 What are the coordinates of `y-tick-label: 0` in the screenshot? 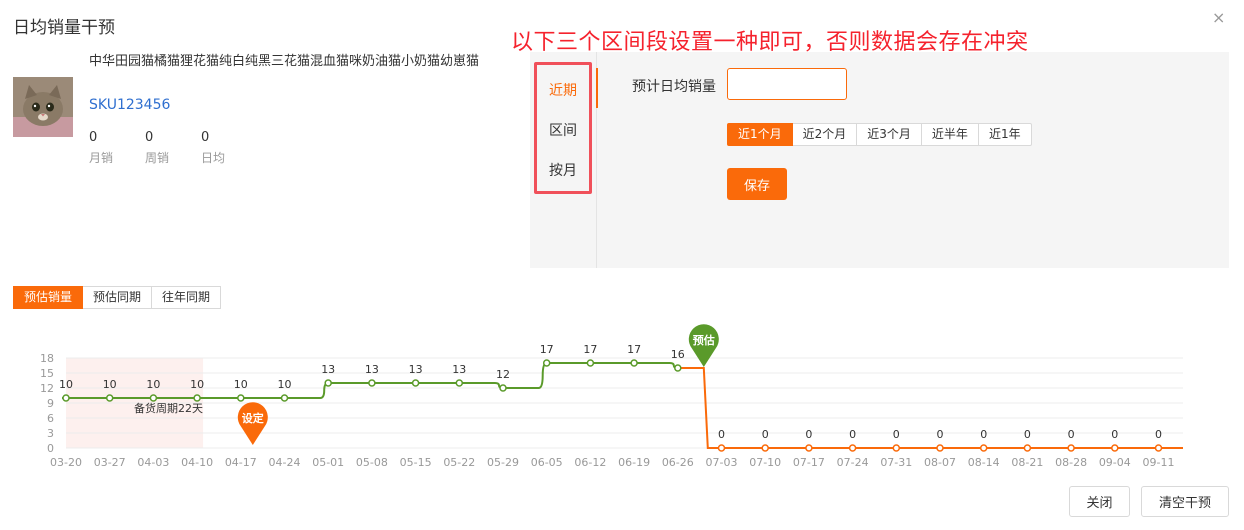 It's located at (50, 448).